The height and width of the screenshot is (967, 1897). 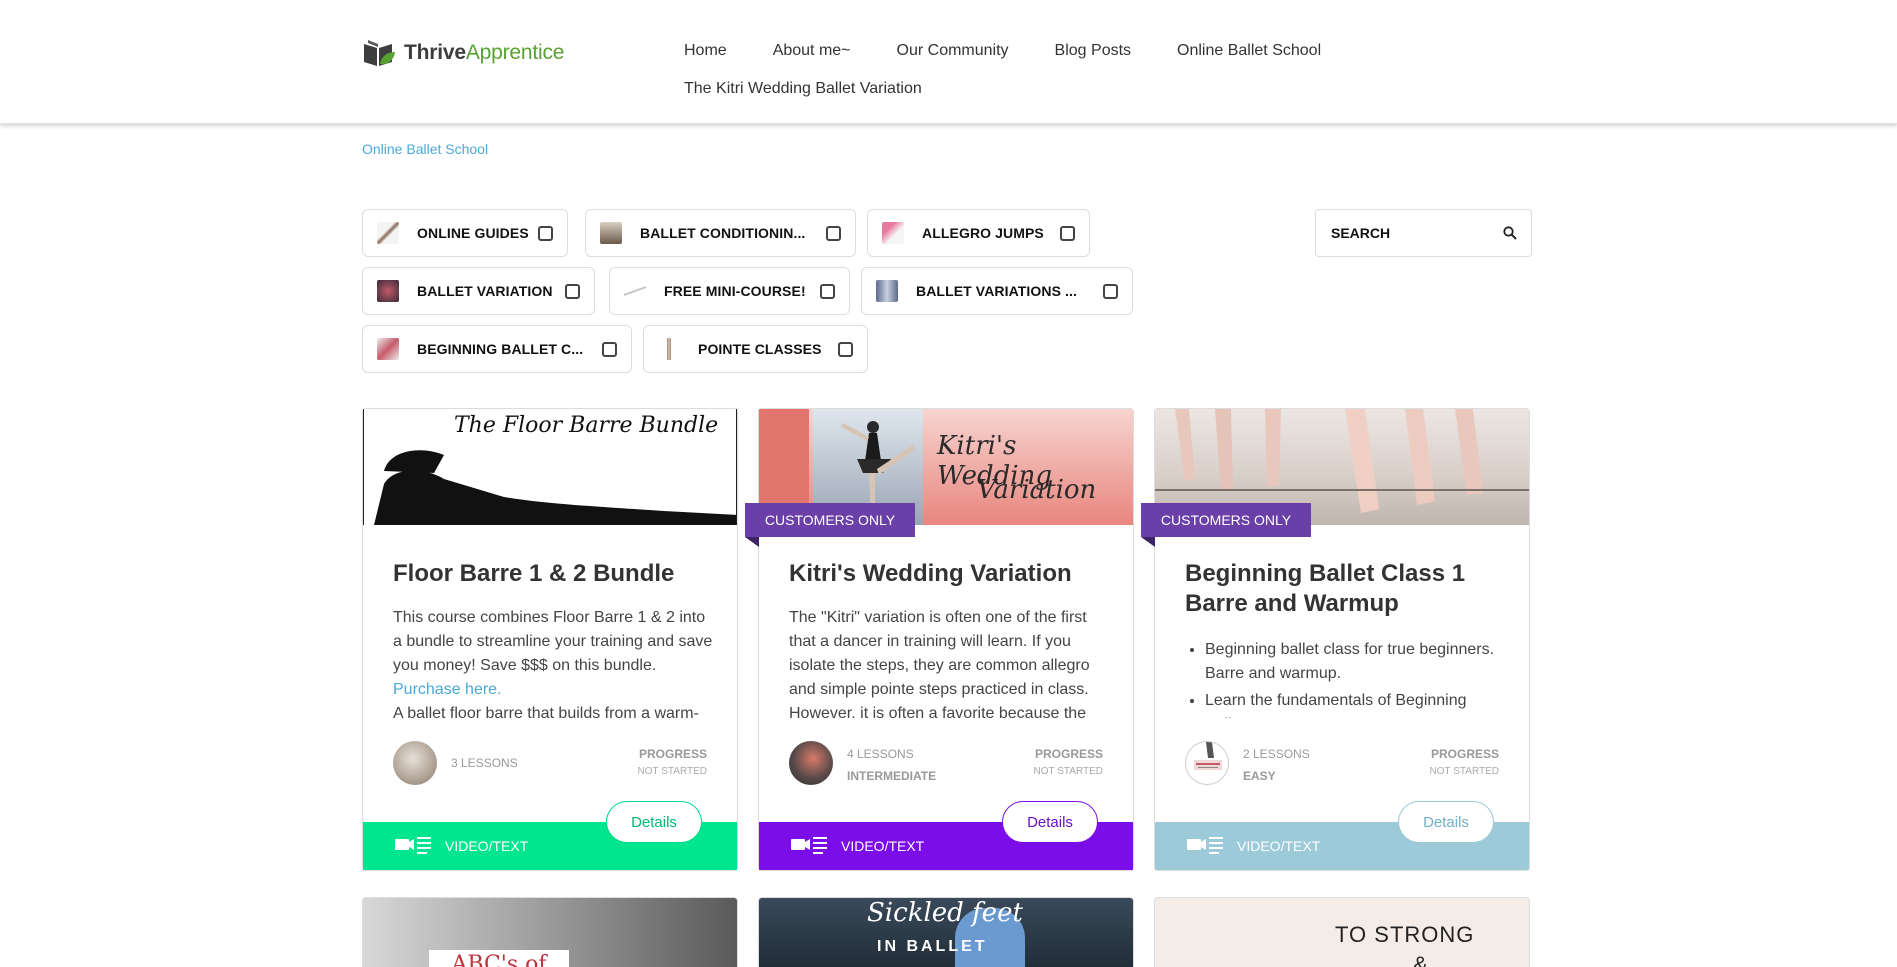 I want to click on search-box, so click(x=1423, y=233).